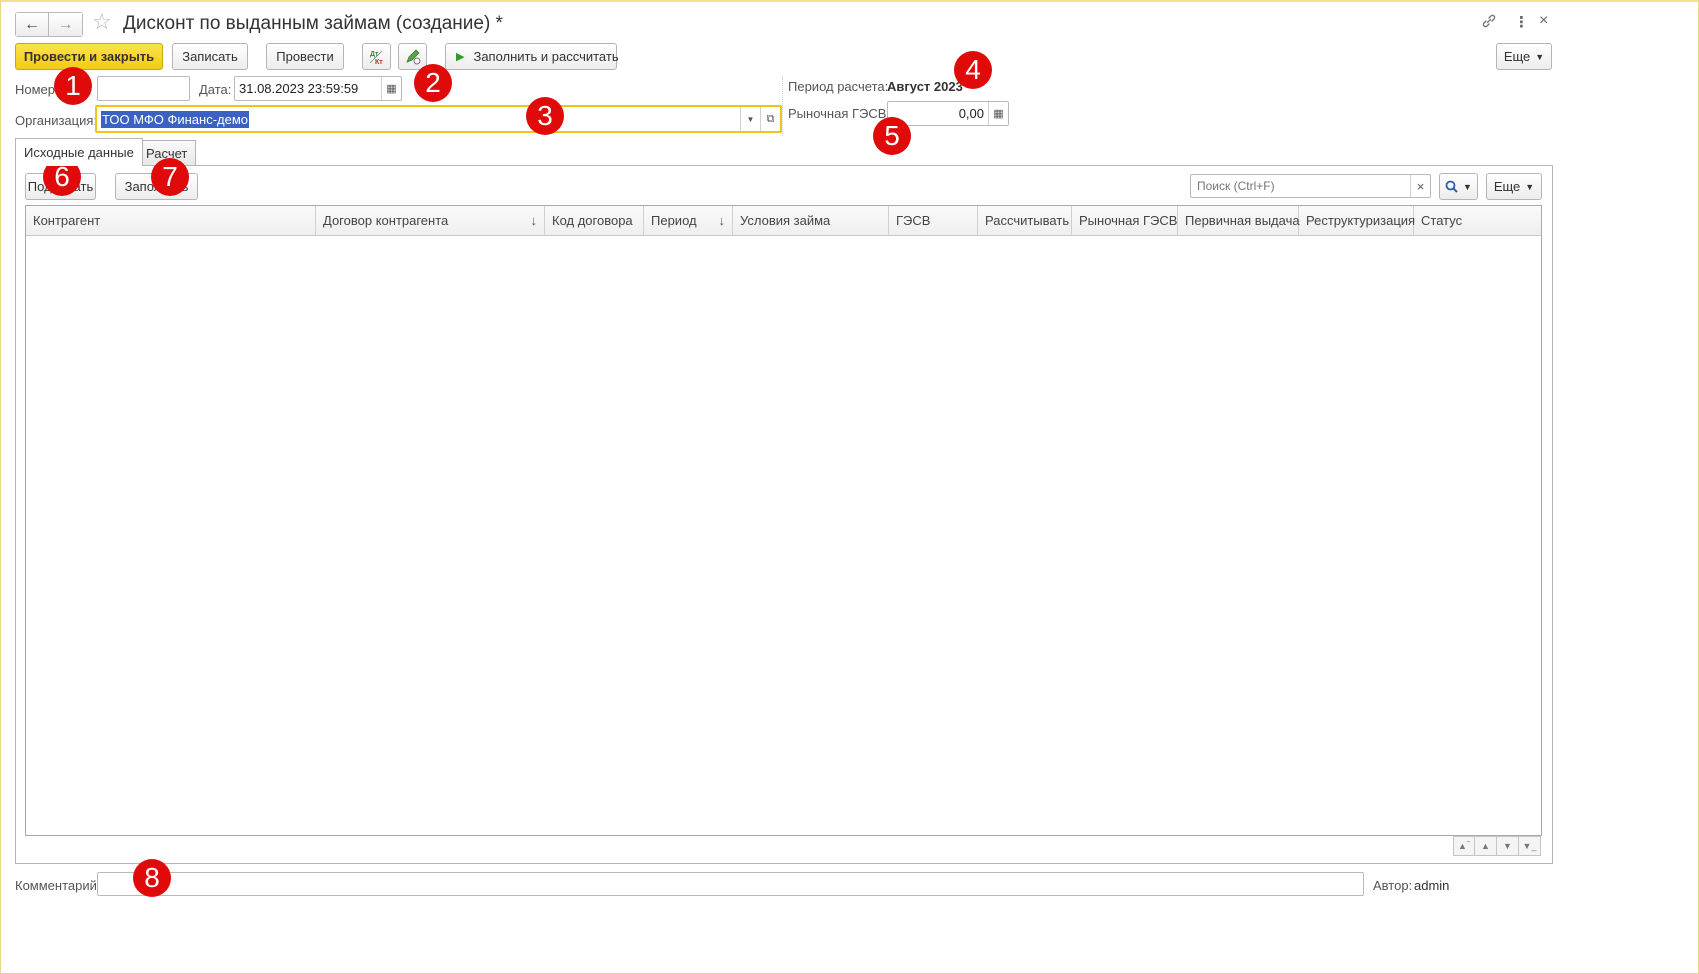 The width and height of the screenshot is (1699, 974). I want to click on callout-marker: 4, so click(973, 70).